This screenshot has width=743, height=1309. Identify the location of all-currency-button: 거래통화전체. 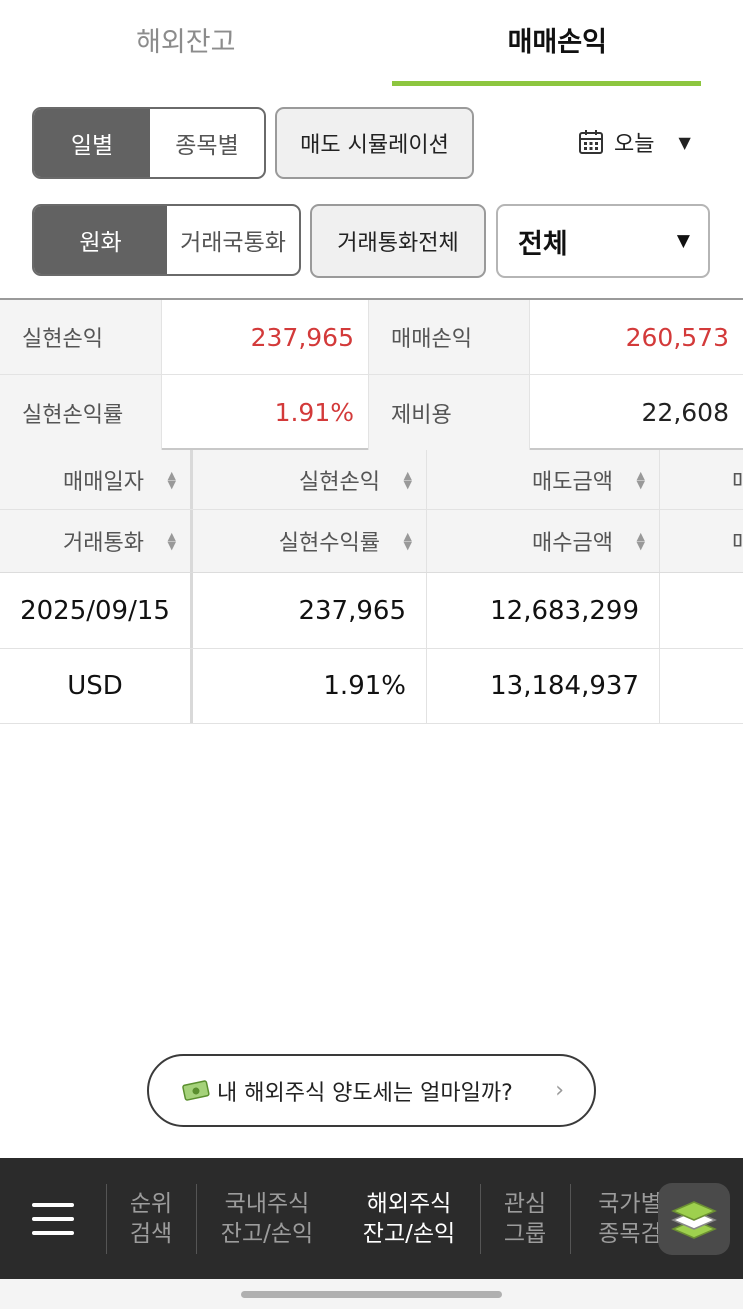
(398, 241).